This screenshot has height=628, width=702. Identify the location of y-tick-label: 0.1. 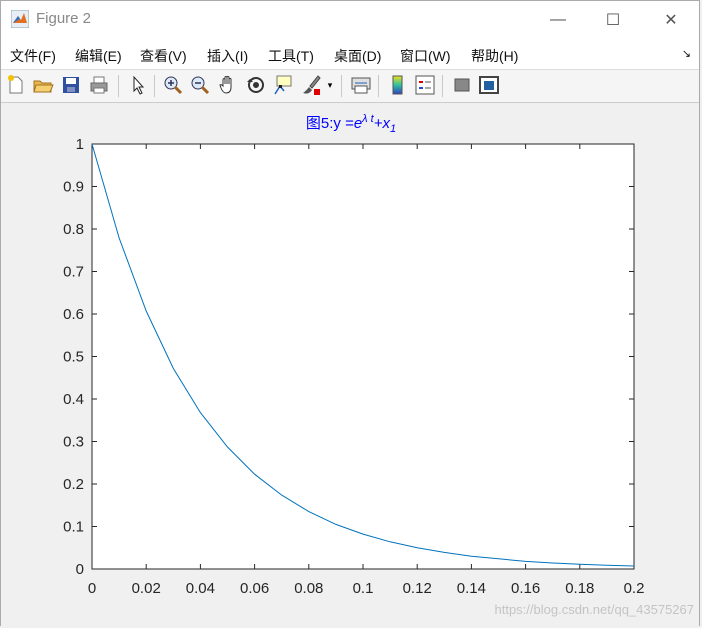
(73, 527).